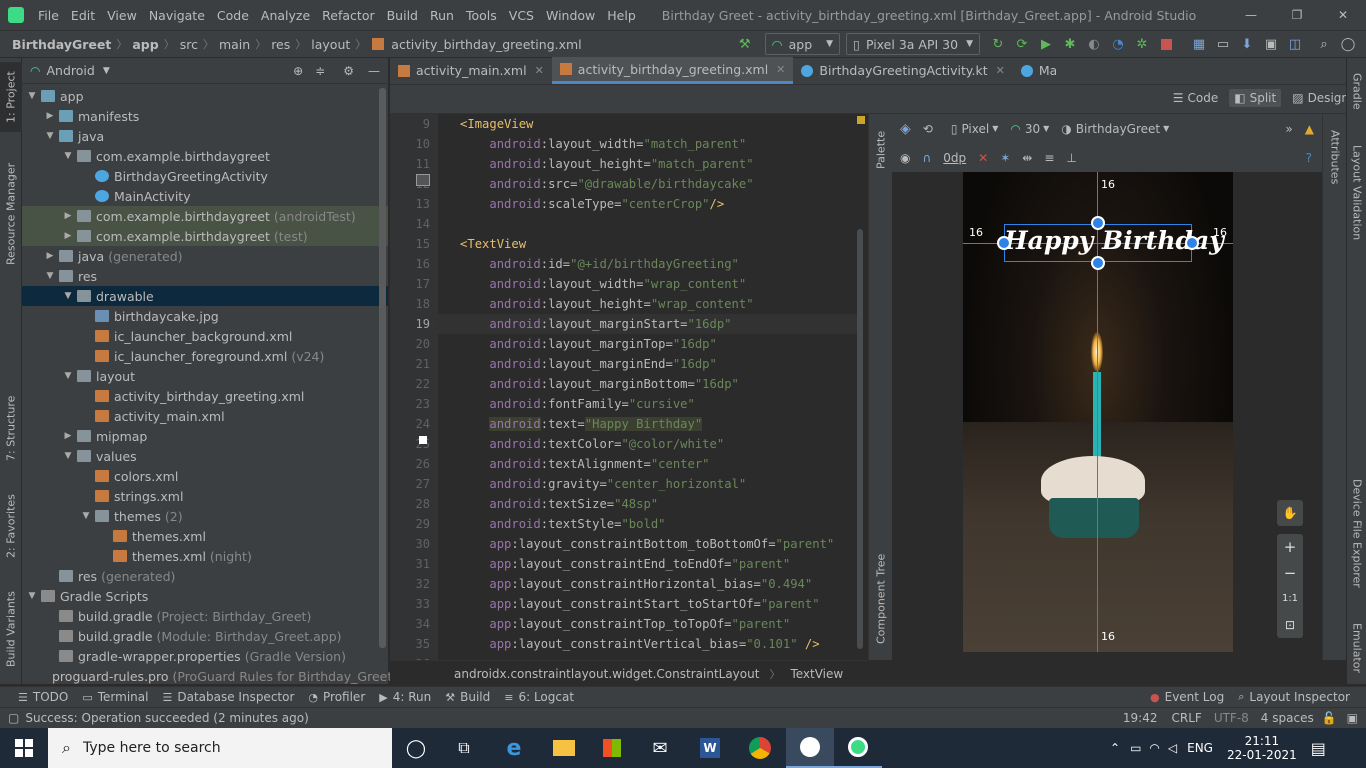 This screenshot has width=1366, height=768. Describe the element at coordinates (228, 697) in the screenshot. I see `database-inspector-tab: ☰ Database Inspector` at that location.